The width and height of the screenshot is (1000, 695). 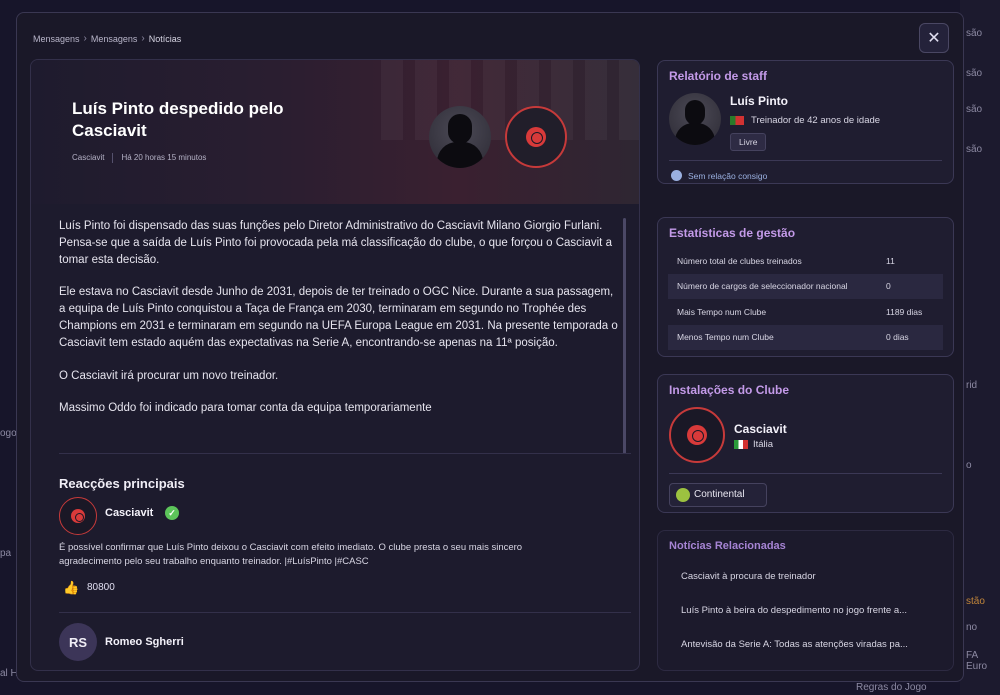 I want to click on news-link: Casciavit à procura de treinador, so click(x=811, y=576).